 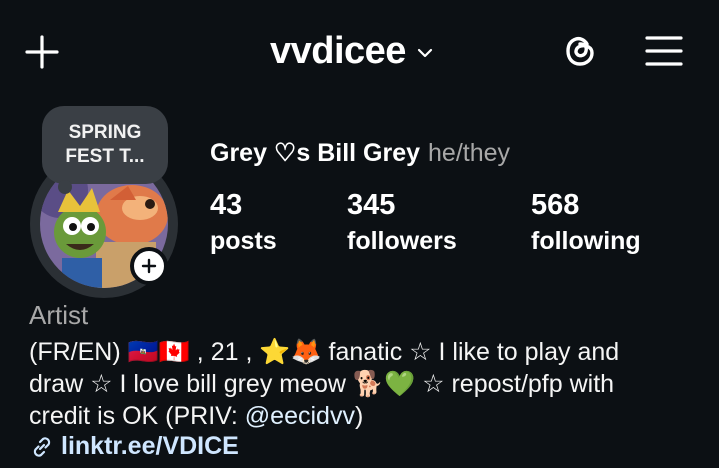 What do you see at coordinates (586, 241) in the screenshot?
I see `following-label: following` at bounding box center [586, 241].